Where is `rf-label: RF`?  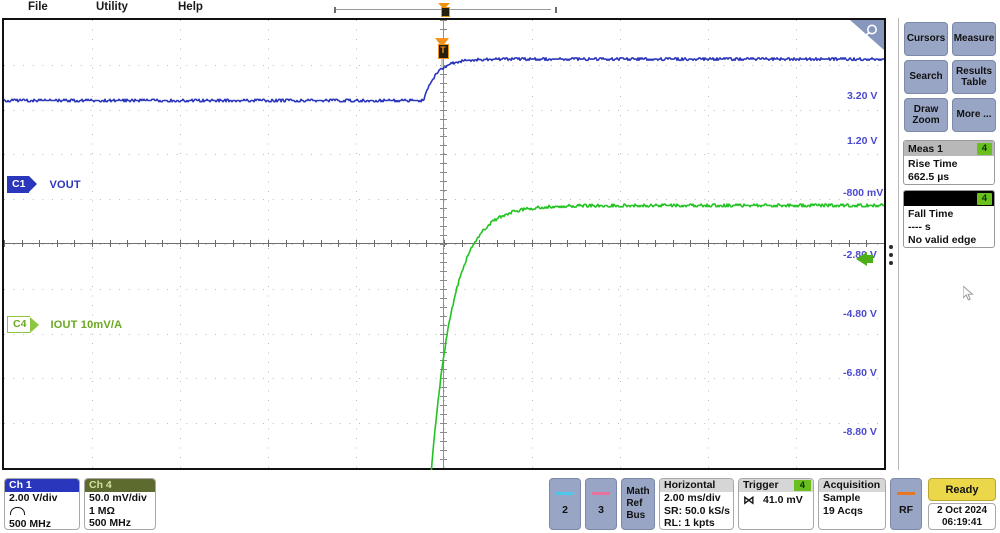
rf-label: RF is located at coordinates (906, 509).